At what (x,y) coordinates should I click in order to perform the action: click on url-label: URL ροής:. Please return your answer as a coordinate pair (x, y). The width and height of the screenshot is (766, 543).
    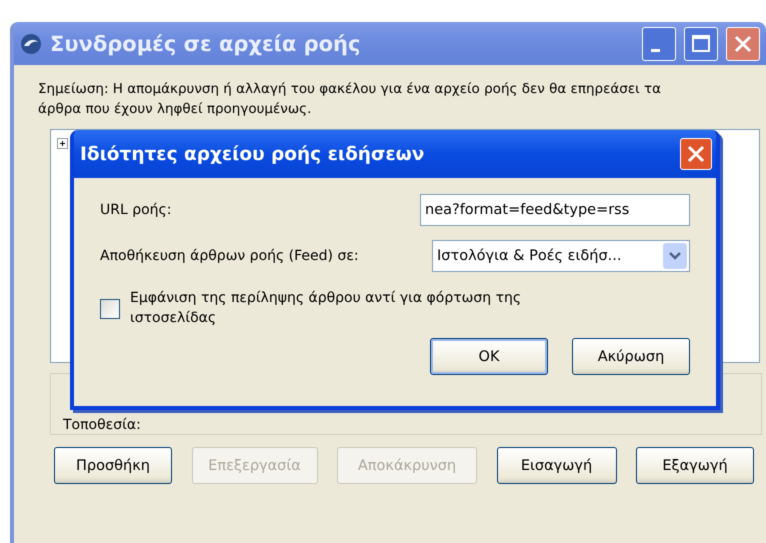
    Looking at the image, I should click on (136, 210).